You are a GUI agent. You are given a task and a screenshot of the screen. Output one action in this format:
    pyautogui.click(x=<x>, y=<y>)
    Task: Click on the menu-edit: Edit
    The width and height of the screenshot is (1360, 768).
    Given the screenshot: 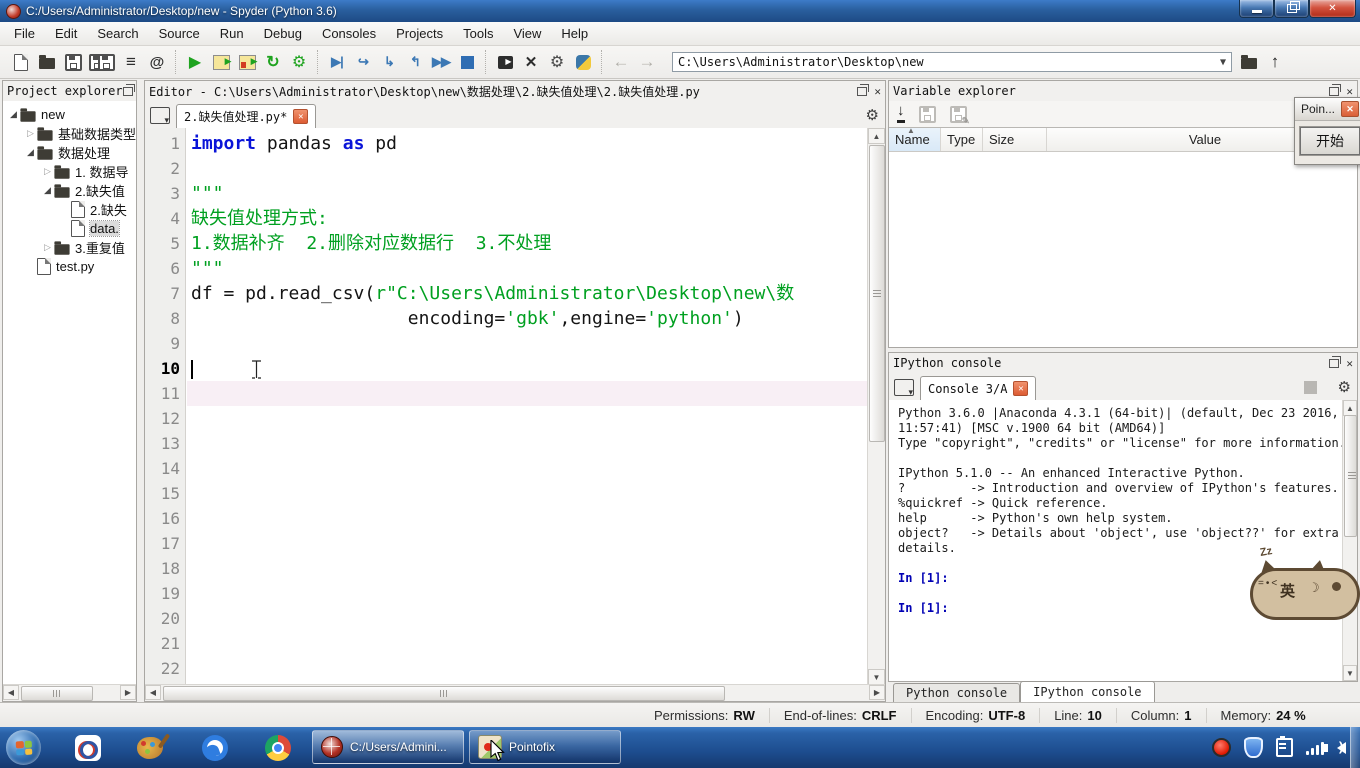 What is the action you would take?
    pyautogui.click(x=66, y=33)
    